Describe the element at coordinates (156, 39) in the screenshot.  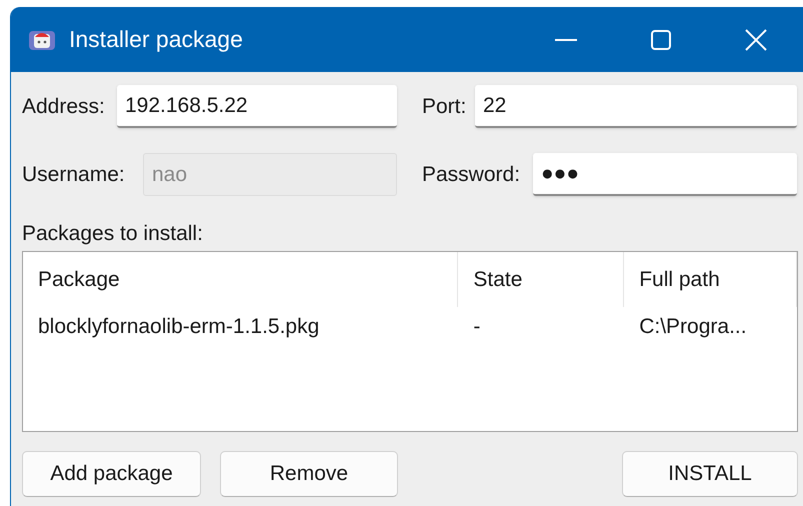
I see `window-title: Installer package` at that location.